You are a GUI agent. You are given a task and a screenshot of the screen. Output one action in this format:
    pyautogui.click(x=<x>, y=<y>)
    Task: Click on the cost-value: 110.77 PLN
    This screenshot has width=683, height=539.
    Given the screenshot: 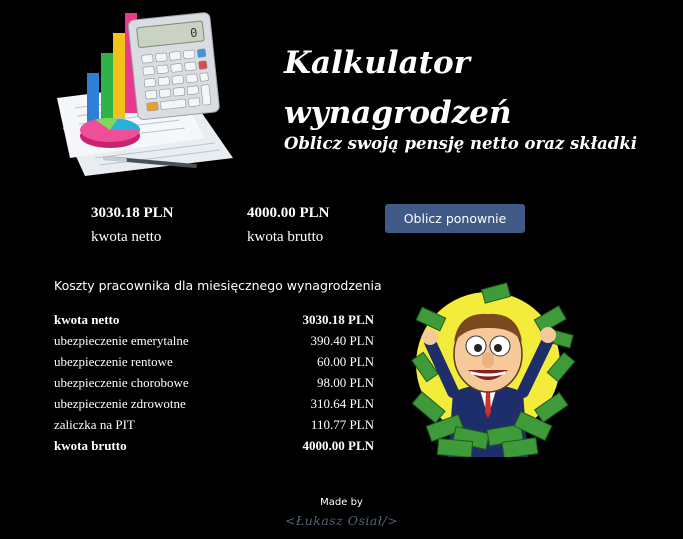 What is the action you would take?
    pyautogui.click(x=342, y=424)
    